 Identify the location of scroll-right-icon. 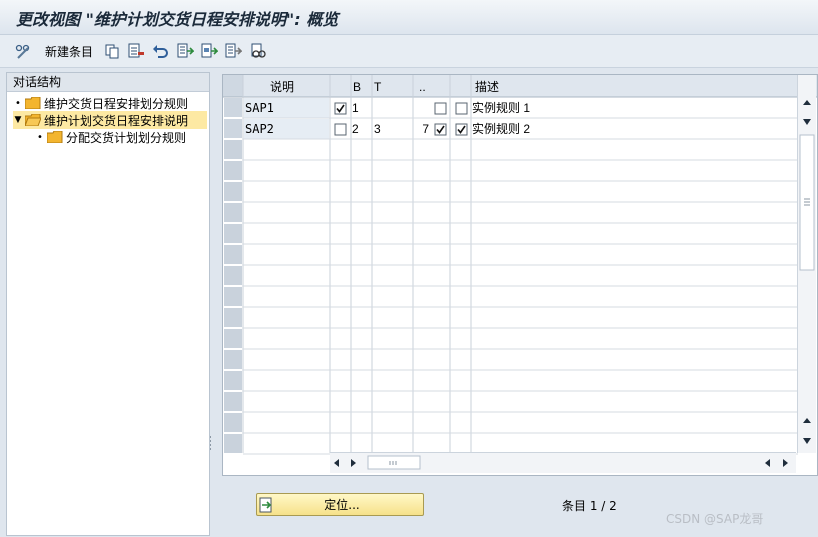
(785, 463).